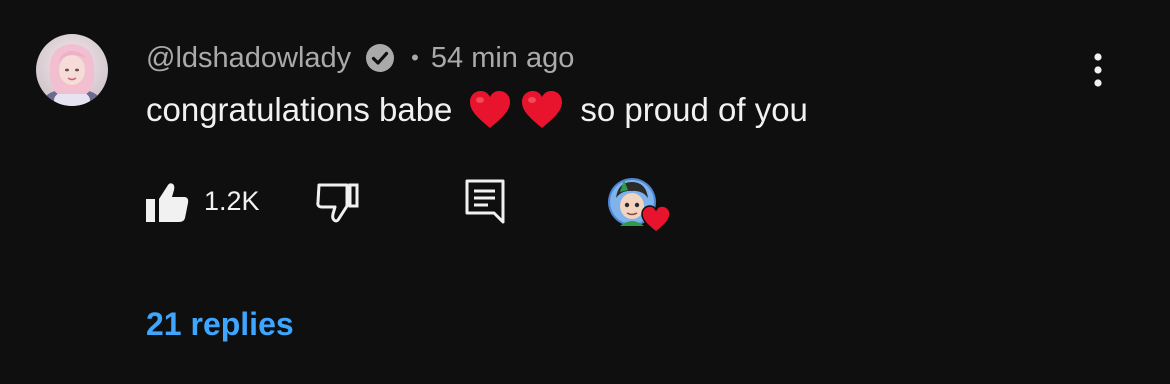 The width and height of the screenshot is (1170, 384). I want to click on more-vert-icon, so click(1098, 70).